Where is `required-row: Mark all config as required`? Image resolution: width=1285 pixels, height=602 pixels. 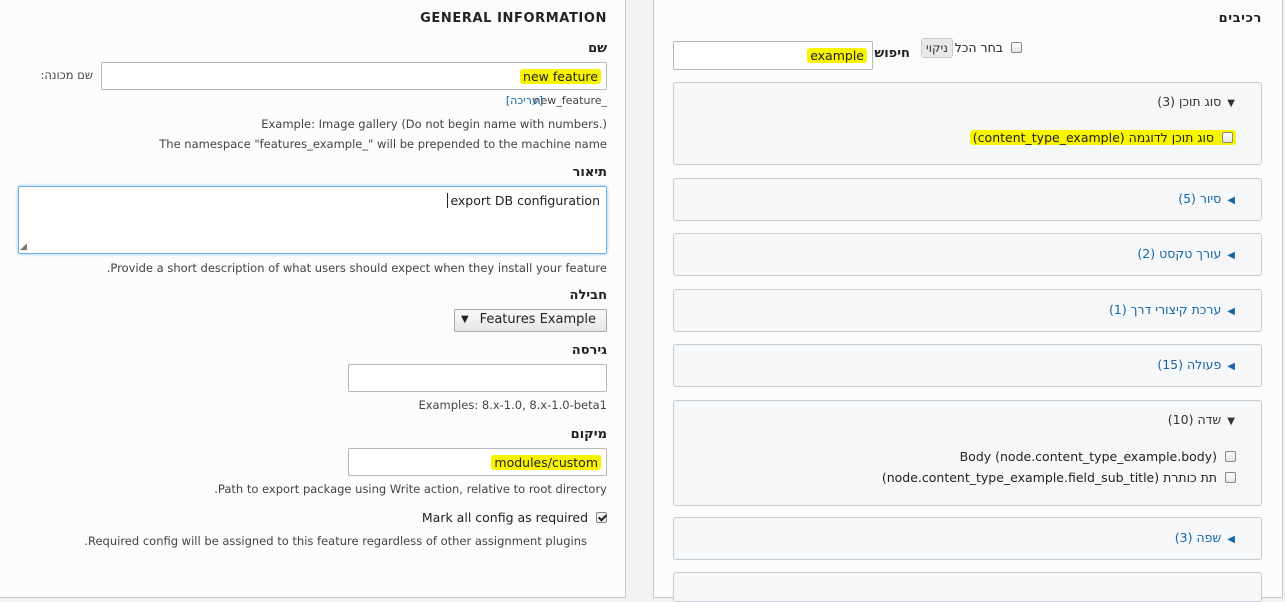
required-row: Mark all config as required is located at coordinates (514, 517).